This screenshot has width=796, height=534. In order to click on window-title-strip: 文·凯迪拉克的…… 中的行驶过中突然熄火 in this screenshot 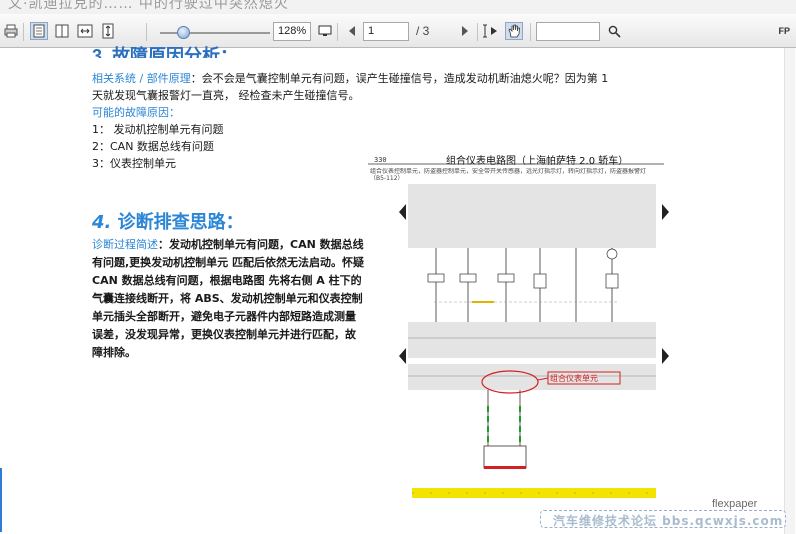, I will do `click(398, 7)`.